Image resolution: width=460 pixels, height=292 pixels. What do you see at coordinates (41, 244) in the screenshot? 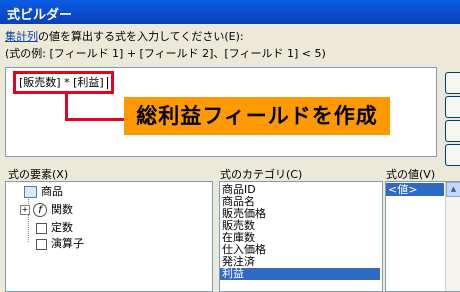
I see `operator-icon` at bounding box center [41, 244].